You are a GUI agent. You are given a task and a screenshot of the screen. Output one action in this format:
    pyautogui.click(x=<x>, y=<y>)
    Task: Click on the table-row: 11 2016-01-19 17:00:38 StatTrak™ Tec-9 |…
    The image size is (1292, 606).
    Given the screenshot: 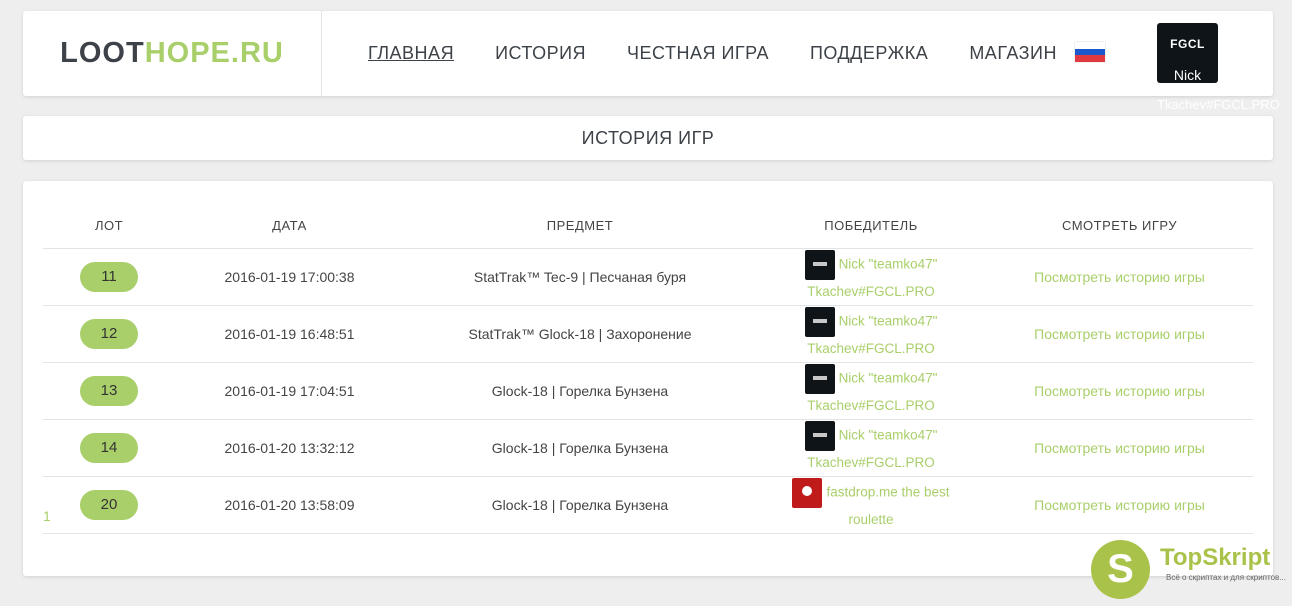 What is the action you would take?
    pyautogui.click(x=648, y=277)
    